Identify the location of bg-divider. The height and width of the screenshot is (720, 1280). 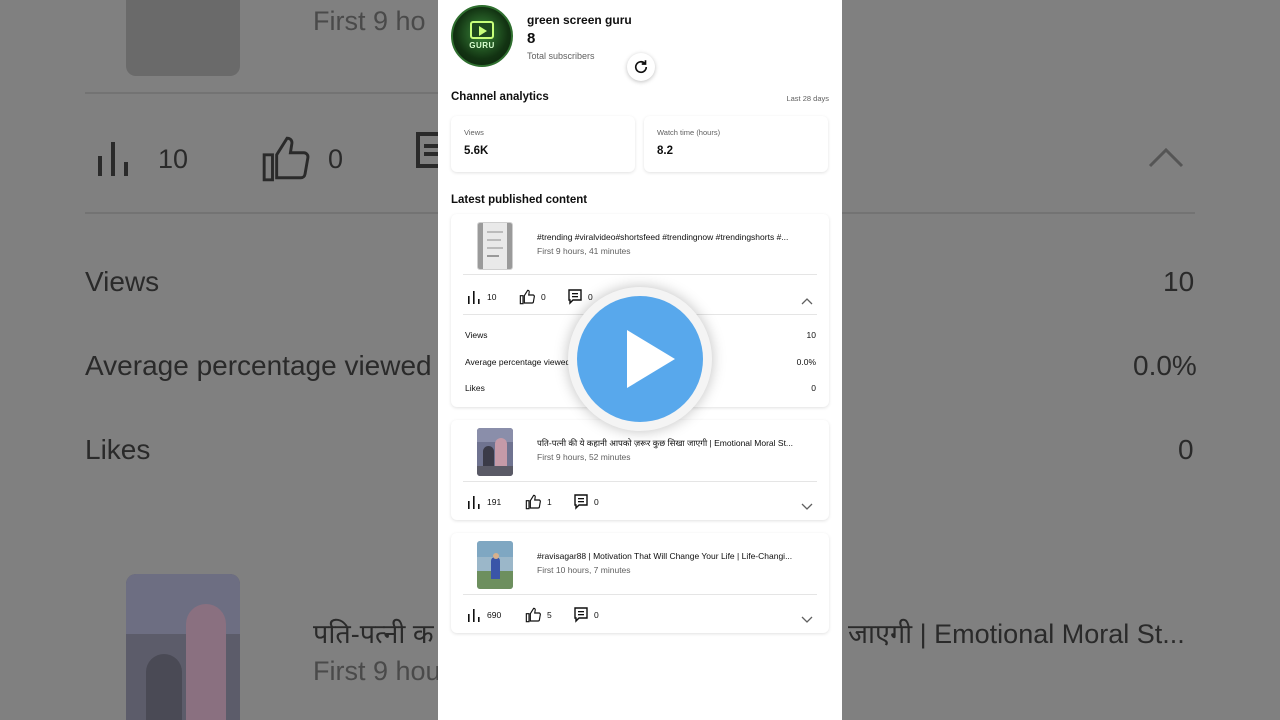
(261, 93).